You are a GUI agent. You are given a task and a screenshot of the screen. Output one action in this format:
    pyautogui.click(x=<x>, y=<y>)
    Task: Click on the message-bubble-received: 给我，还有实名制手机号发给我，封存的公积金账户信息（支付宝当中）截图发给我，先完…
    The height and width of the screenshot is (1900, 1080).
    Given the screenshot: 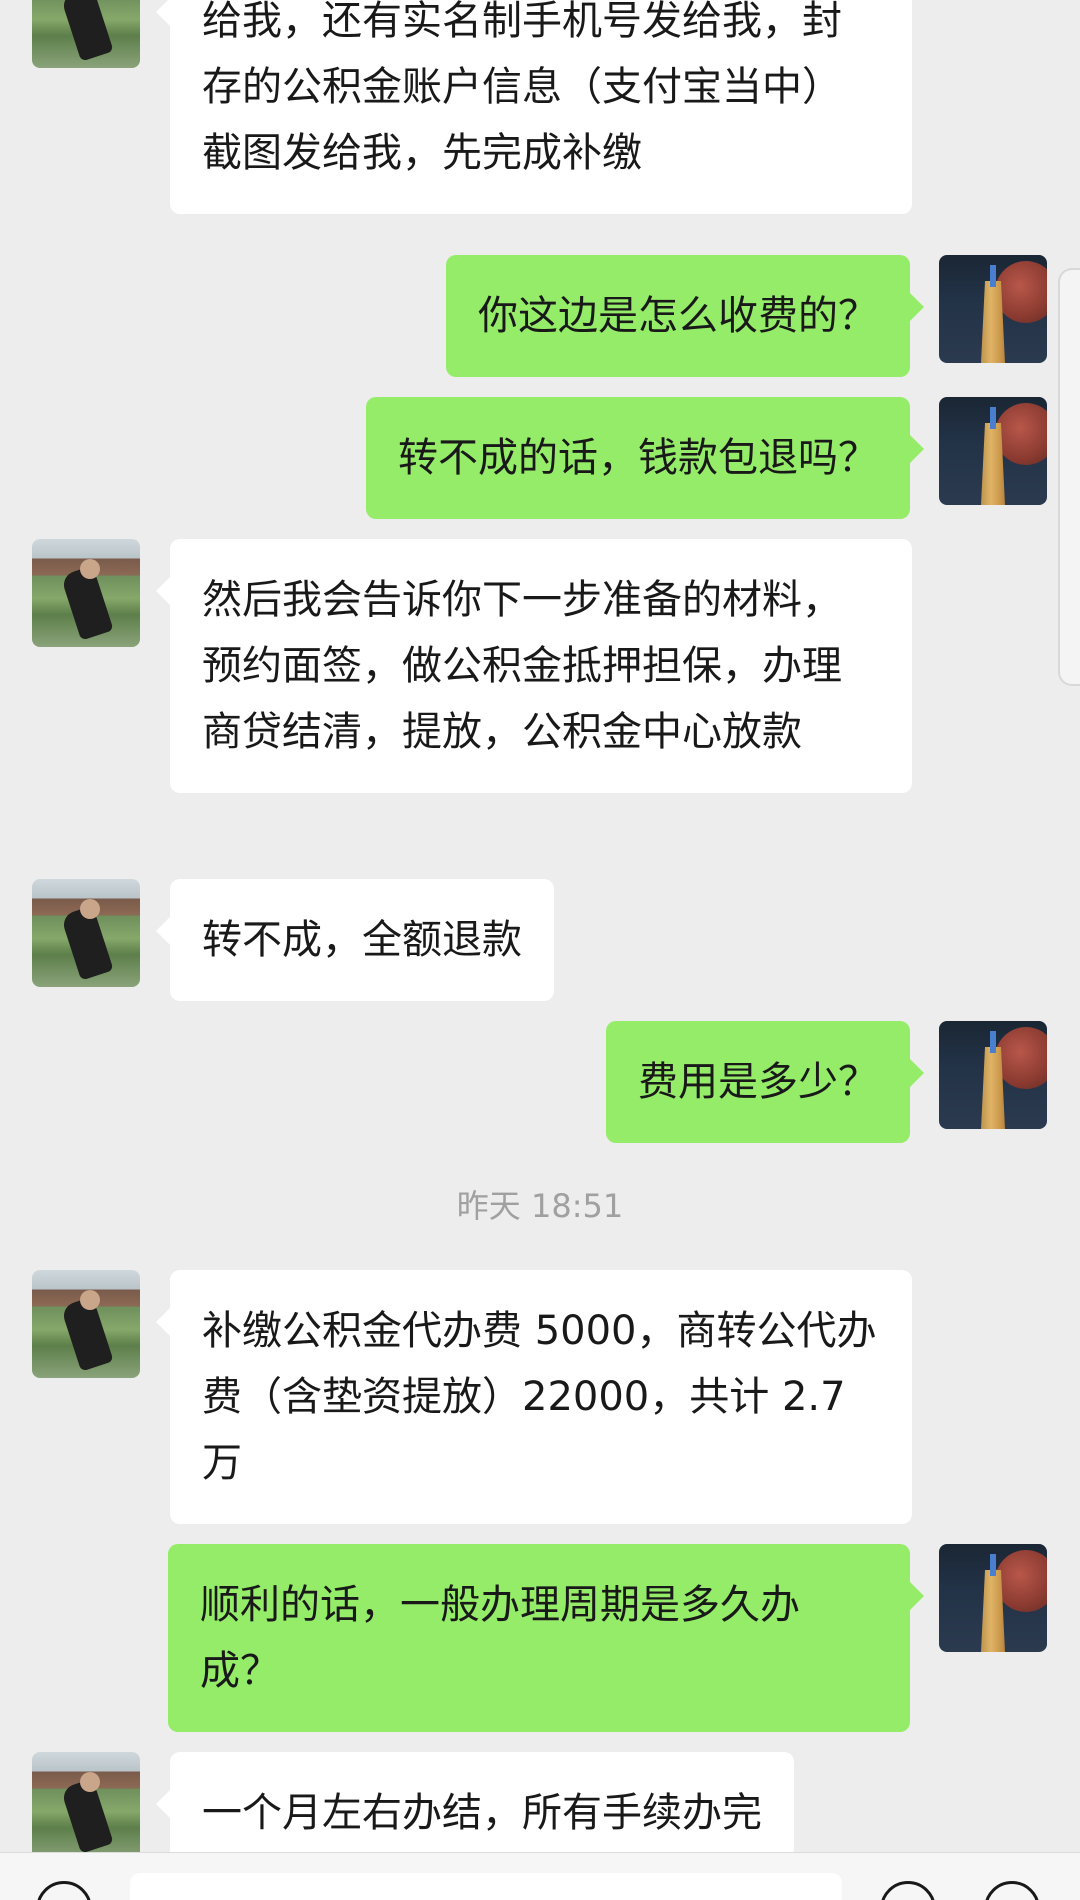 What is the action you would take?
    pyautogui.click(x=534, y=107)
    